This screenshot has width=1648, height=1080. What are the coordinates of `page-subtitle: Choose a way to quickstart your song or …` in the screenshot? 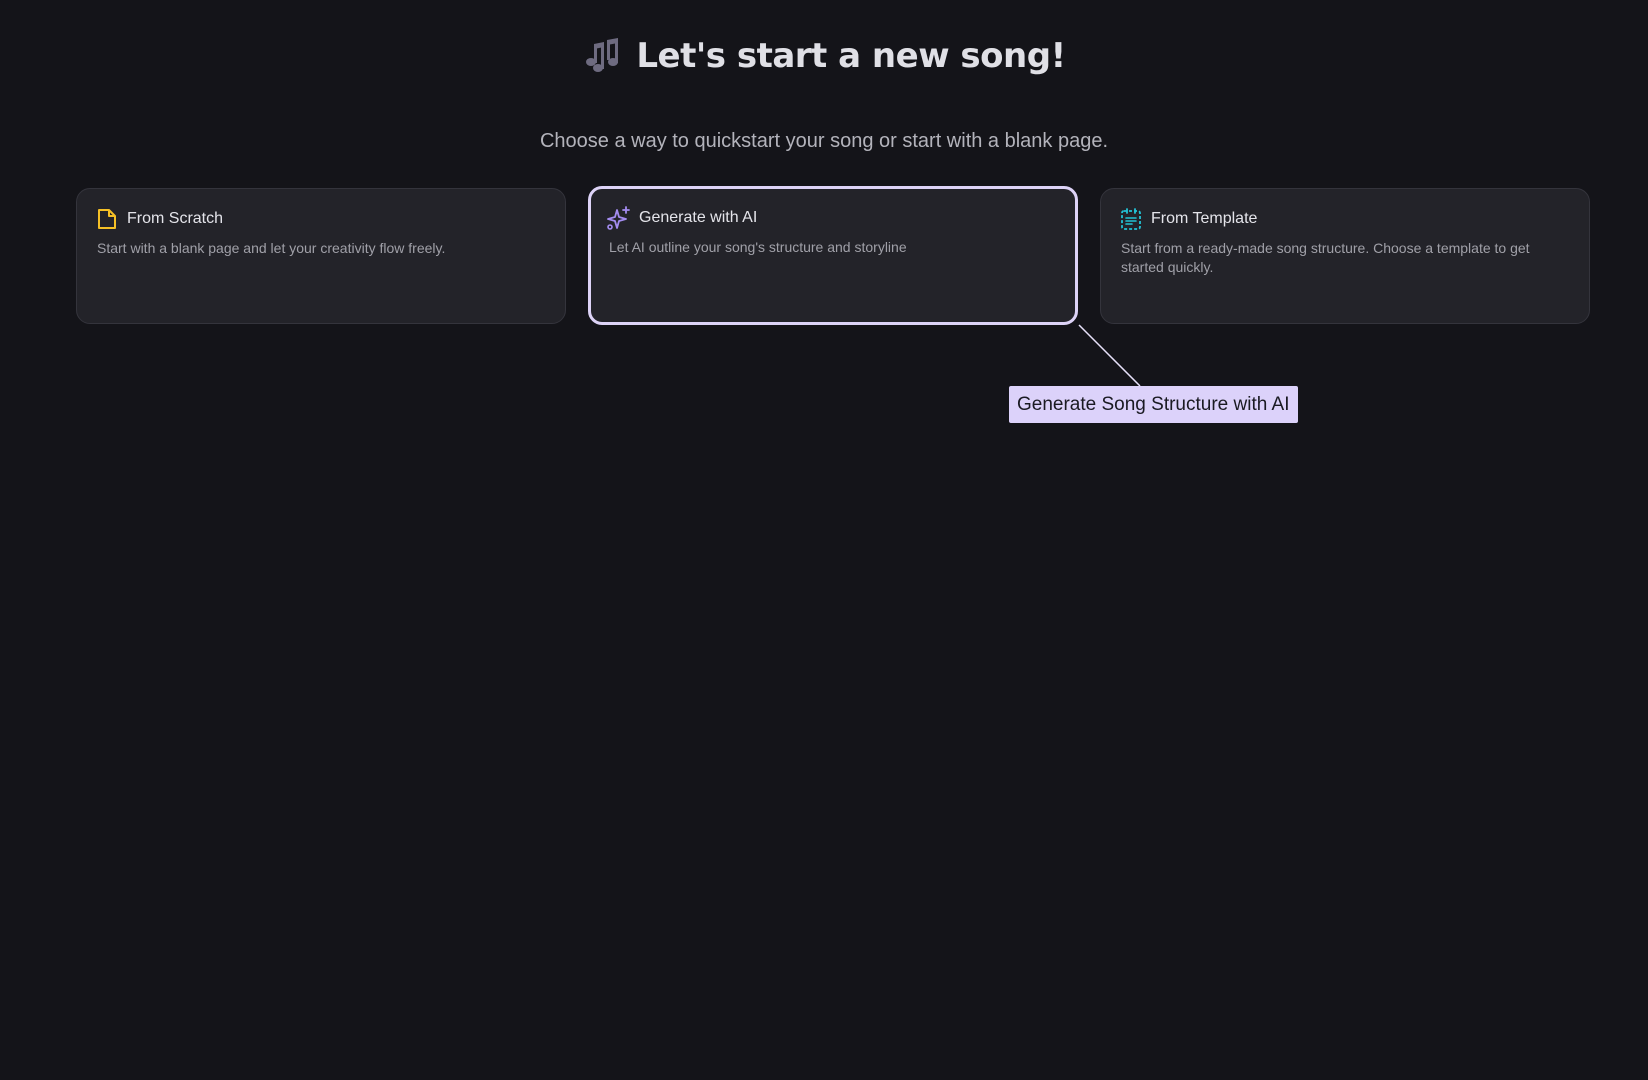 It's located at (824, 141).